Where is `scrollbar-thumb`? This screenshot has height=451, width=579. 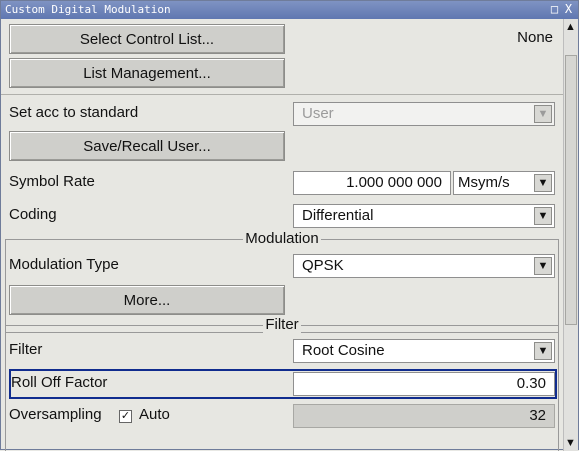 scrollbar-thumb is located at coordinates (571, 190).